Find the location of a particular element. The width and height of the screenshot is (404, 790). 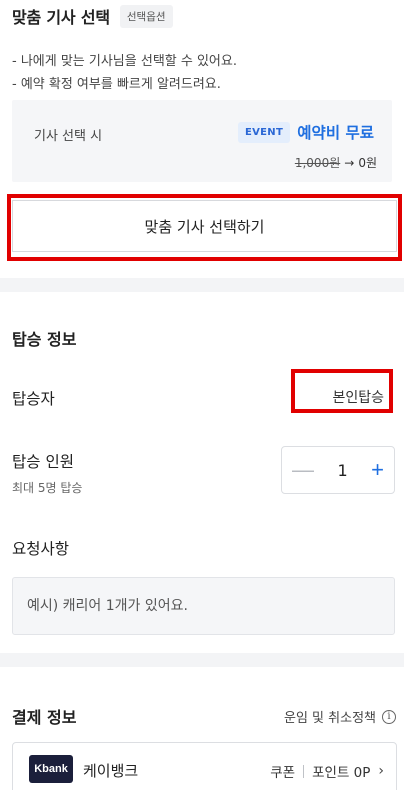

price-line: 1,000원 → 0원 is located at coordinates (336, 162).